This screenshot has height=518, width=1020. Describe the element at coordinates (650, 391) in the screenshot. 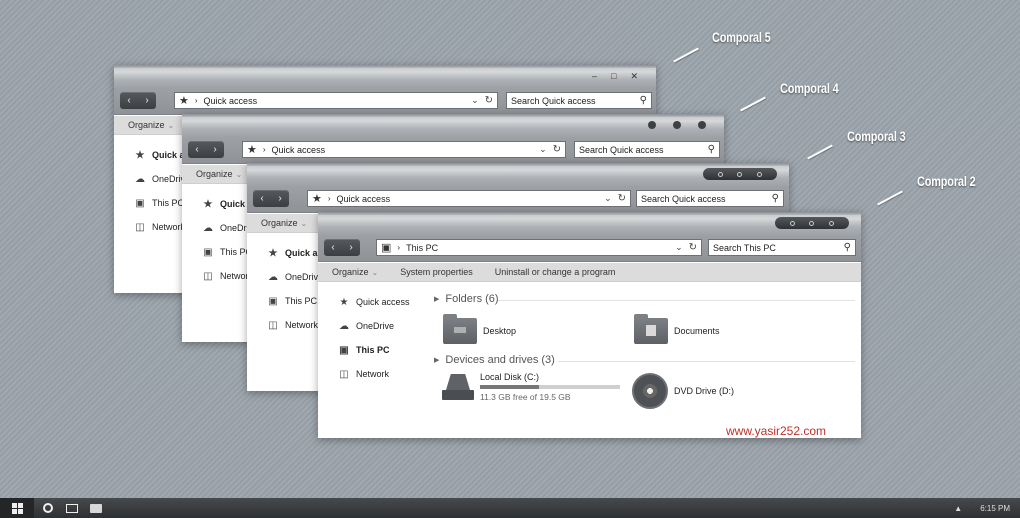

I see `dvd-disc-icon` at that location.